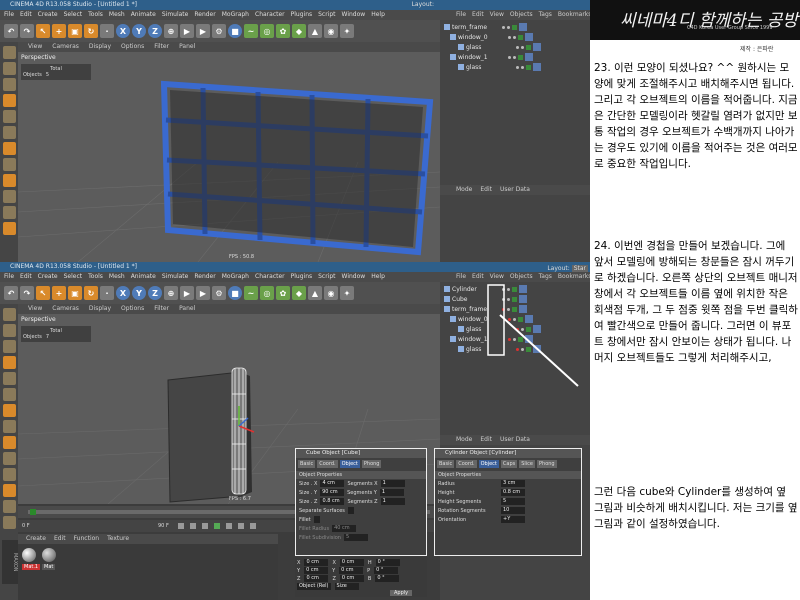 The width and height of the screenshot is (800, 600). Describe the element at coordinates (9, 84) in the screenshot. I see `texture-mode-icon` at that location.